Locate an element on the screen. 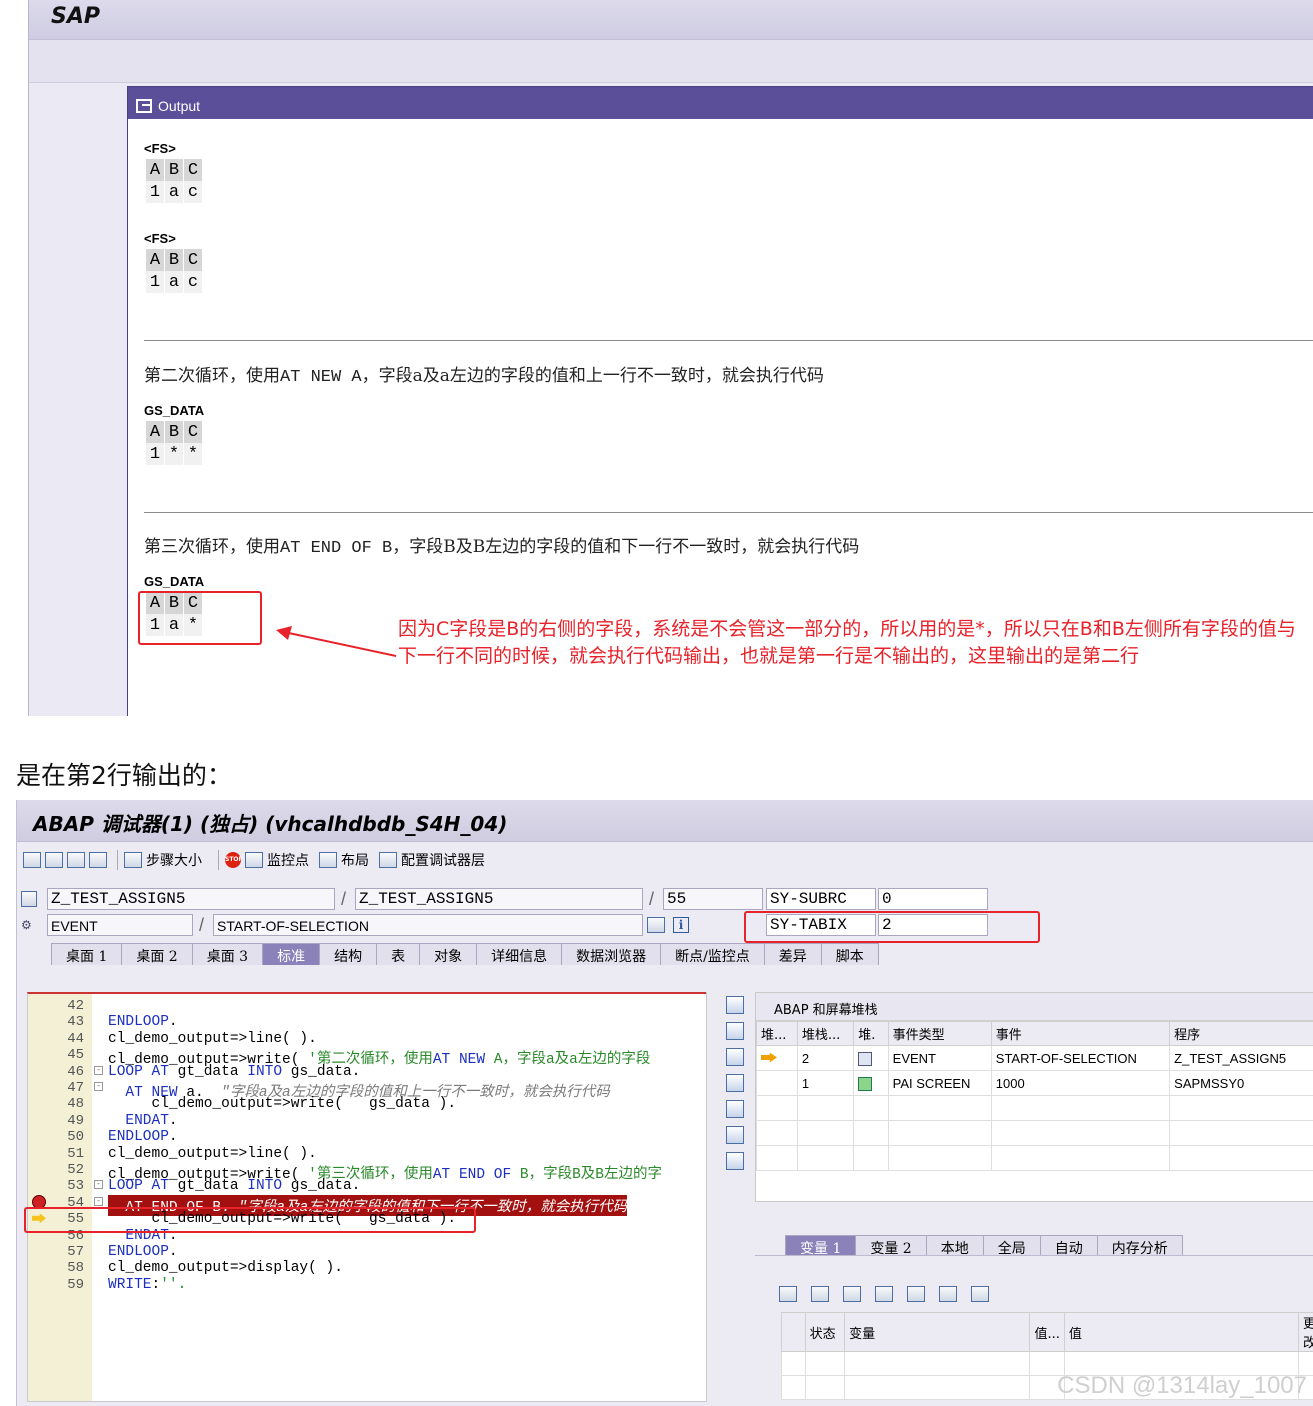  tab-details: 详细信息 is located at coordinates (519, 954).